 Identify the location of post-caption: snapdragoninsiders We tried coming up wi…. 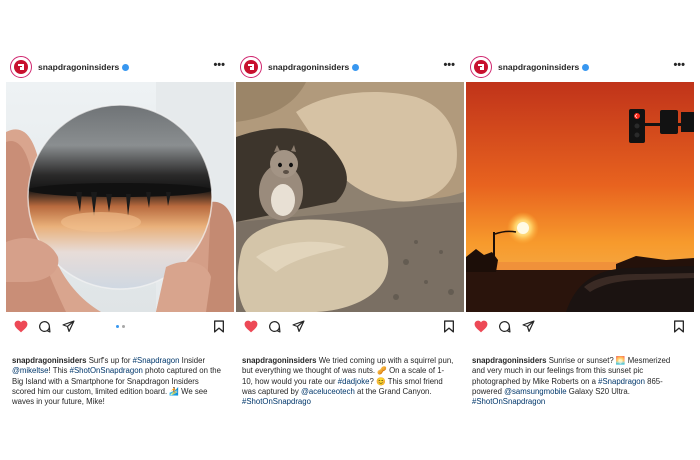
(348, 381).